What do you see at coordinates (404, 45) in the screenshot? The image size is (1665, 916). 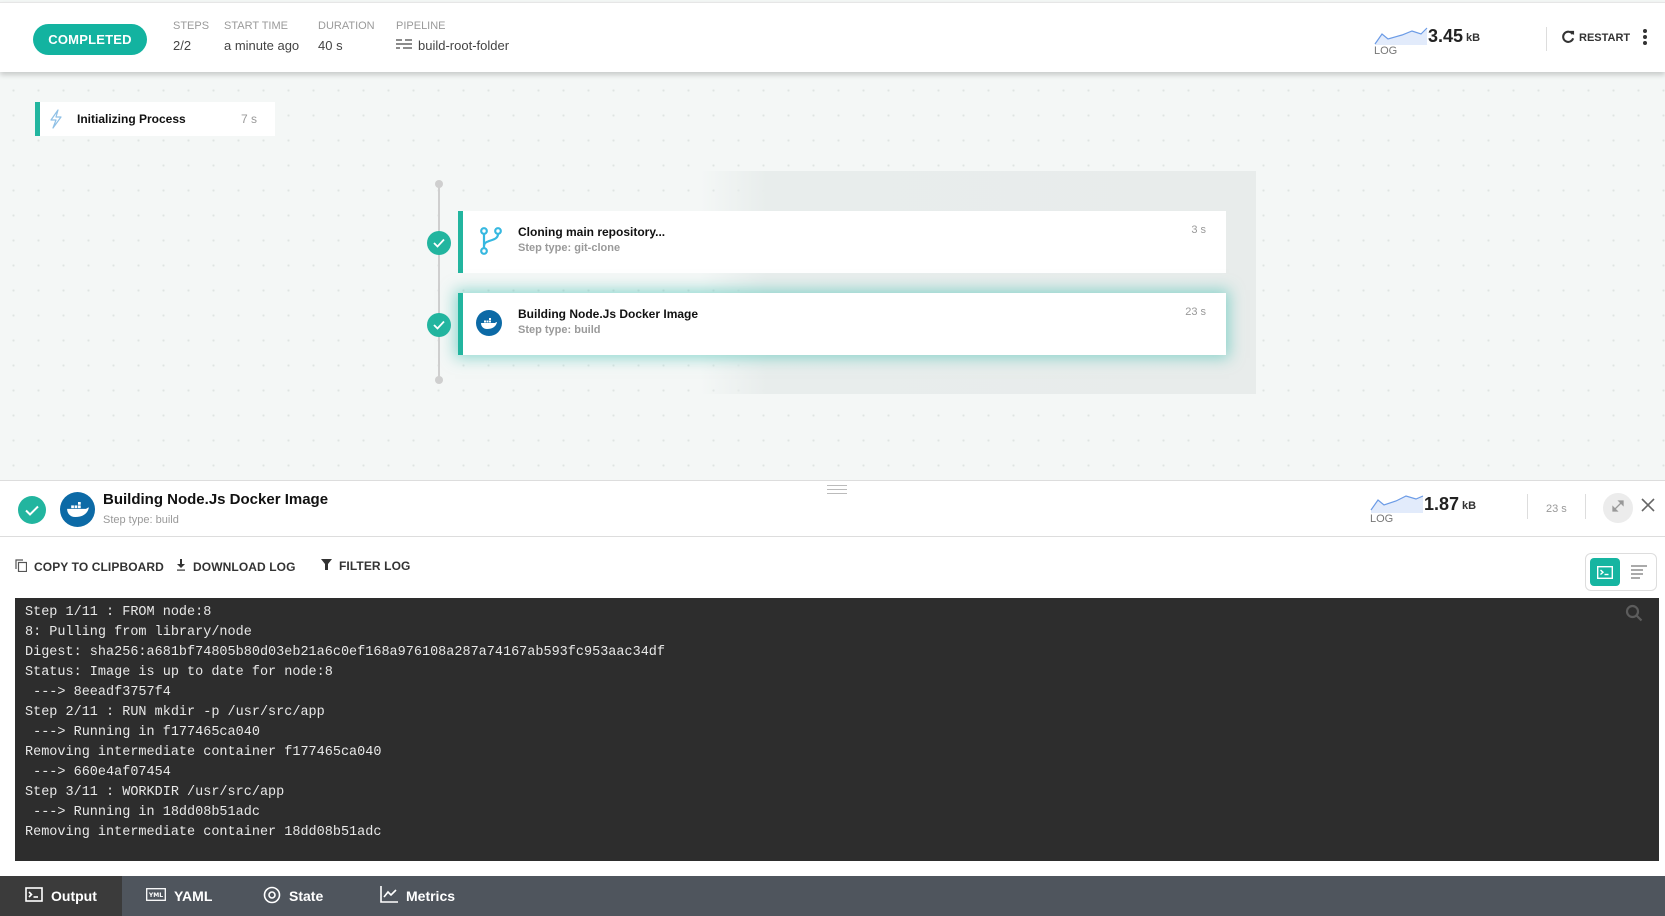 I see `pipeline-sliders-icon` at bounding box center [404, 45].